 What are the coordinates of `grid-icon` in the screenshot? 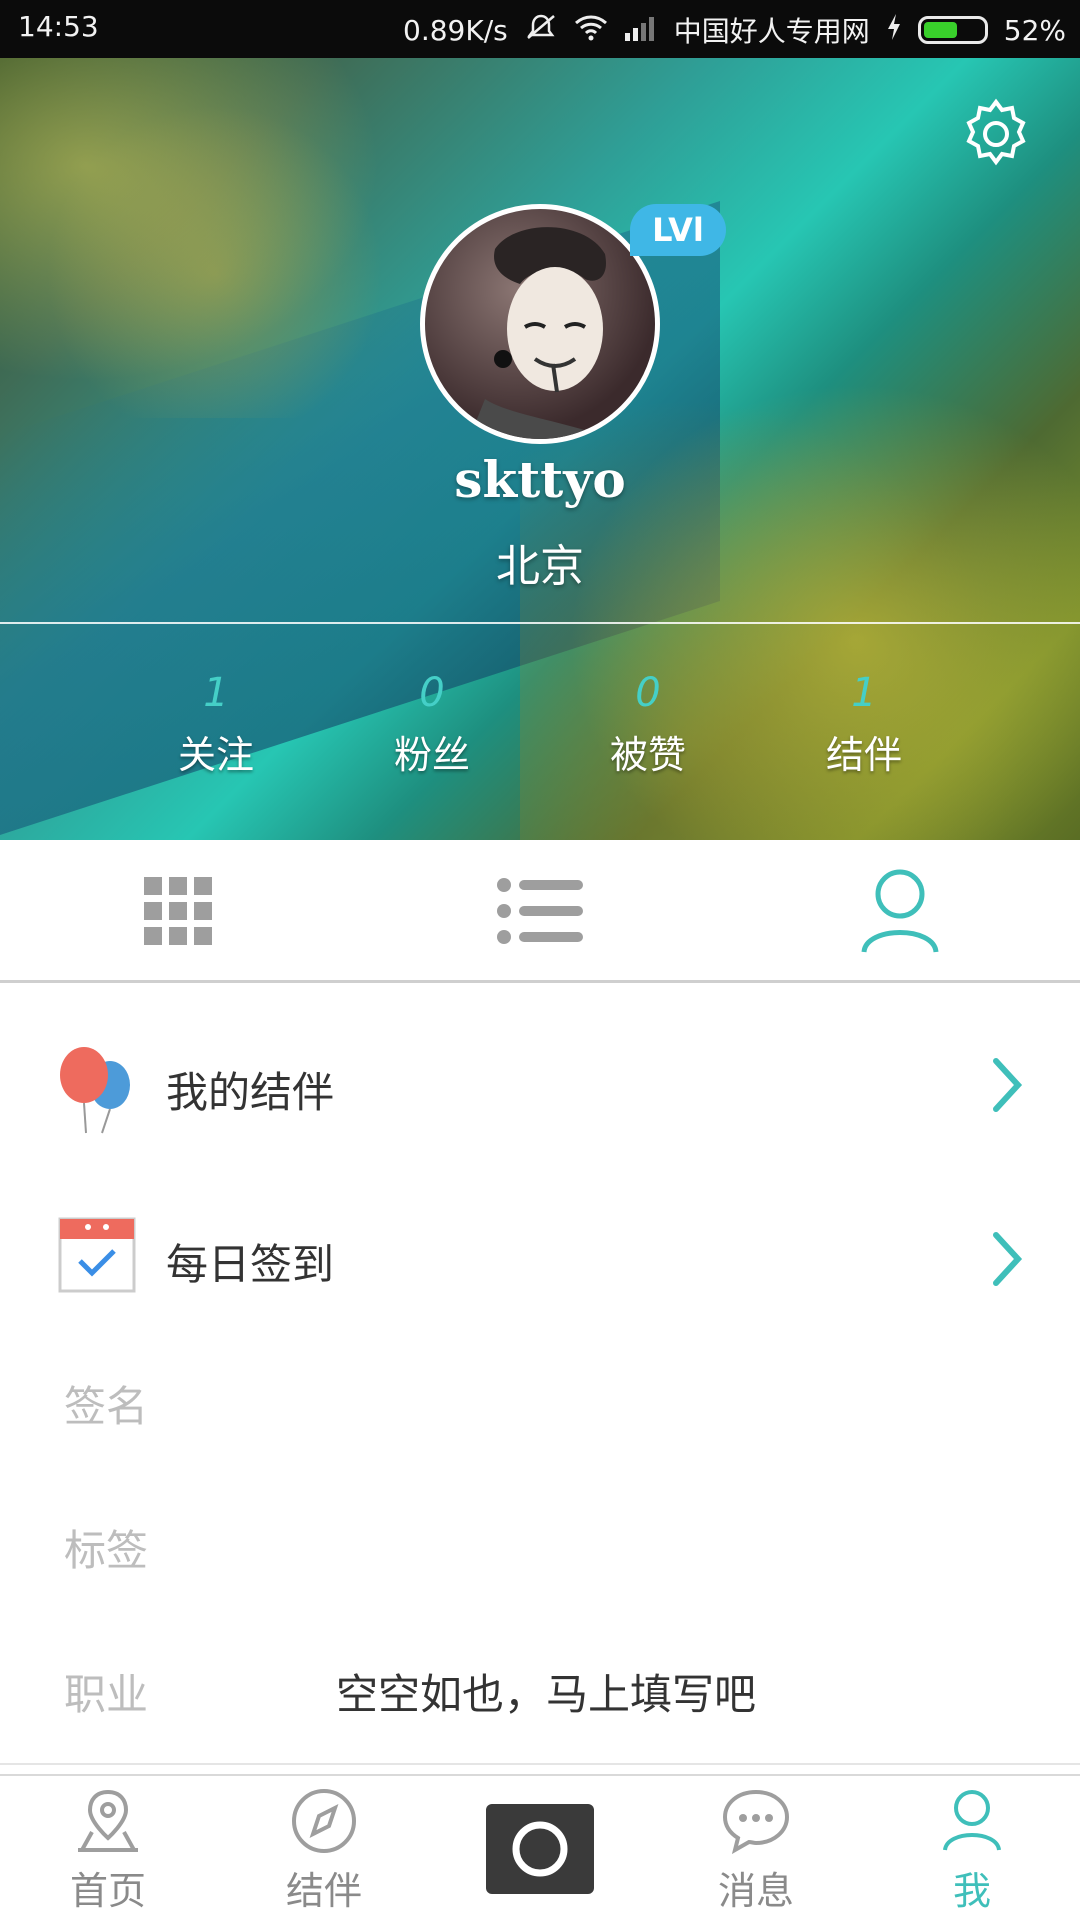 It's located at (178, 911).